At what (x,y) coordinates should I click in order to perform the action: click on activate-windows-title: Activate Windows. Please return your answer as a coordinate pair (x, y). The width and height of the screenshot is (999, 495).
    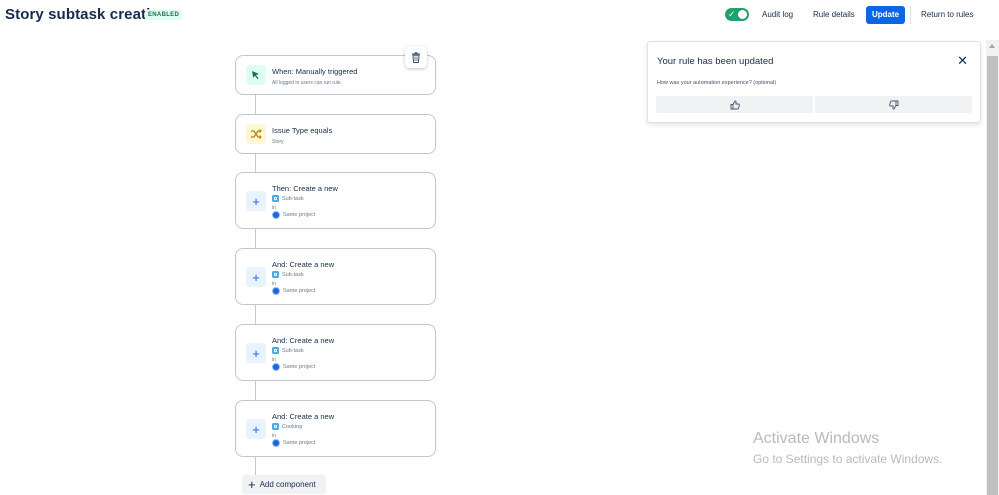
    Looking at the image, I should click on (816, 438).